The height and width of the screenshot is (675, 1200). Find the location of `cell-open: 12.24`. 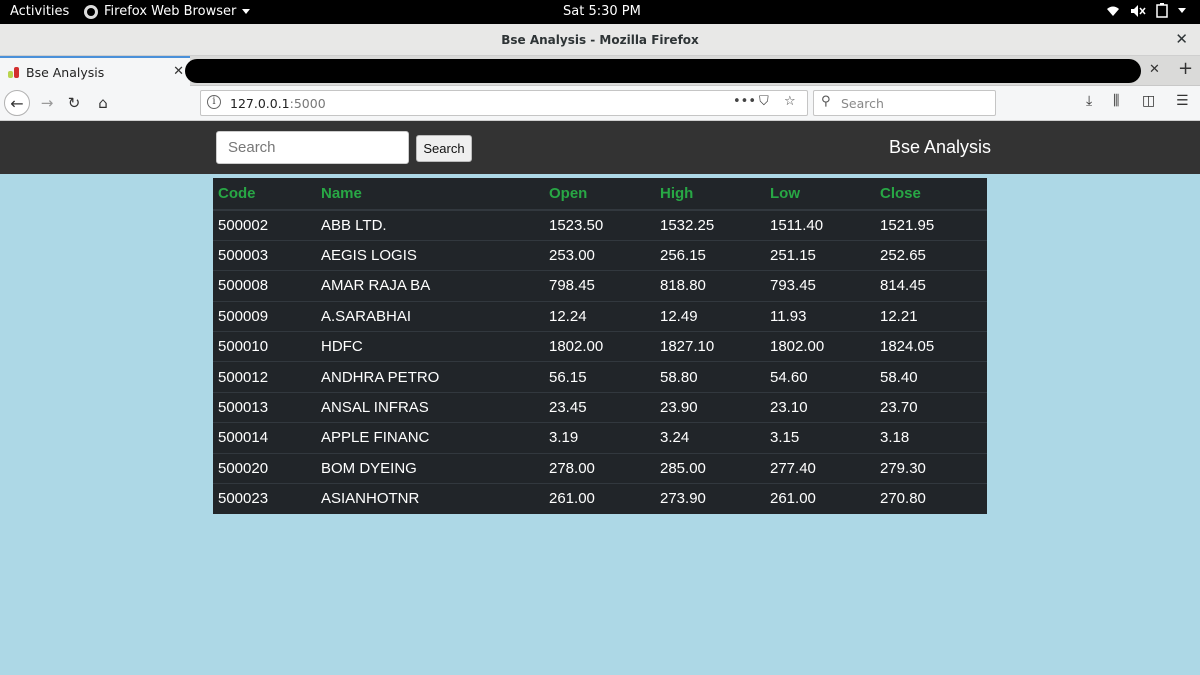

cell-open: 12.24 is located at coordinates (599, 316).